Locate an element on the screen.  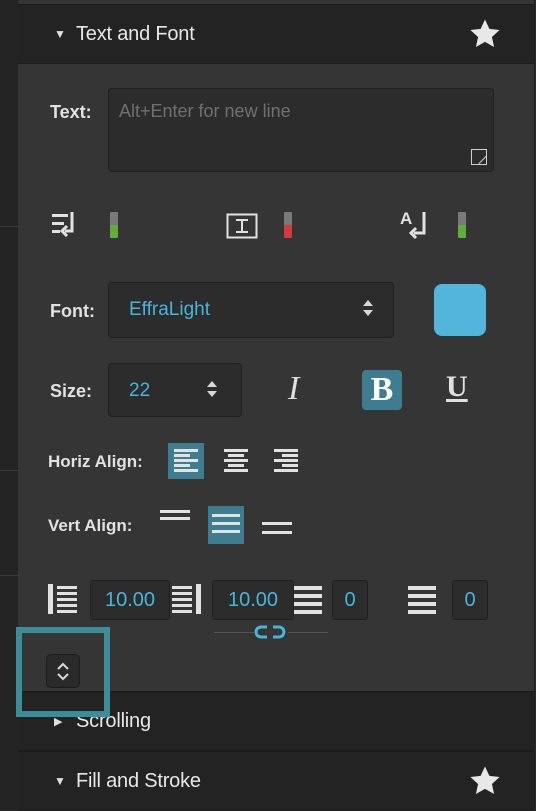
align-right-icon is located at coordinates (286, 461).